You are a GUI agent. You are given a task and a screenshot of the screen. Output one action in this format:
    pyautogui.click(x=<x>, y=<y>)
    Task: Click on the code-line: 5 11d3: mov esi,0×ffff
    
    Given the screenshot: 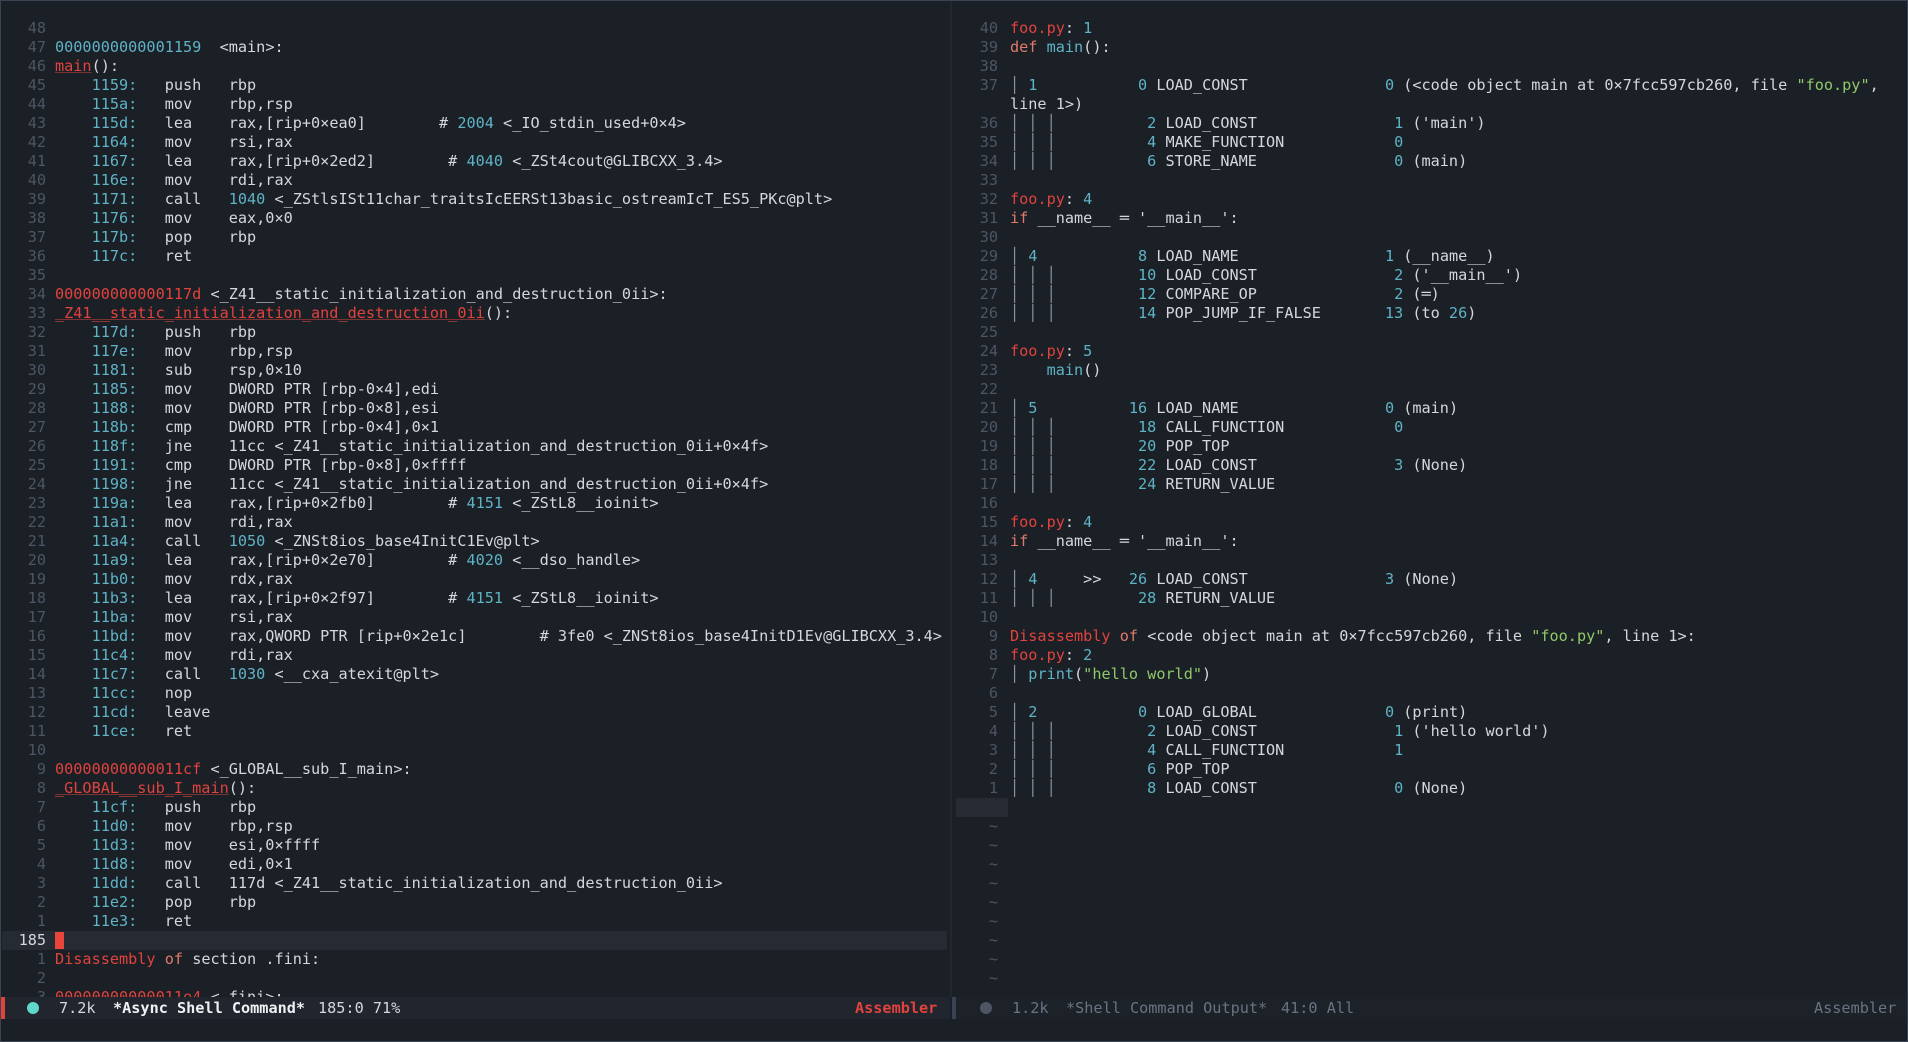 What is the action you would take?
    pyautogui.click(x=474, y=845)
    